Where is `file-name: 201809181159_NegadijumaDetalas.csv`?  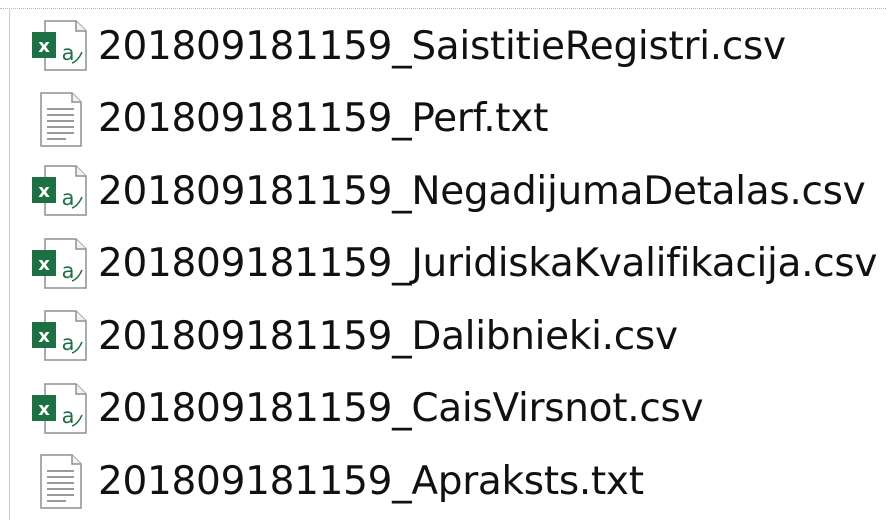
file-name: 201809181159_NegadijumaDetalas.csv is located at coordinates (482, 191).